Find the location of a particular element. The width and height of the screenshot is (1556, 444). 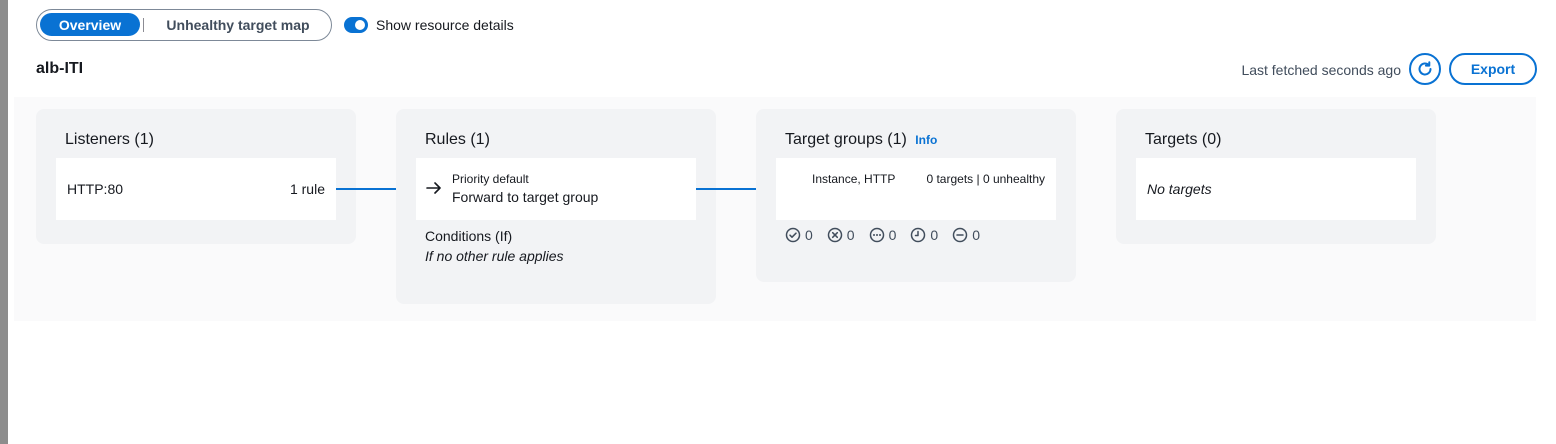

healthy-status: 0 is located at coordinates (799, 235).